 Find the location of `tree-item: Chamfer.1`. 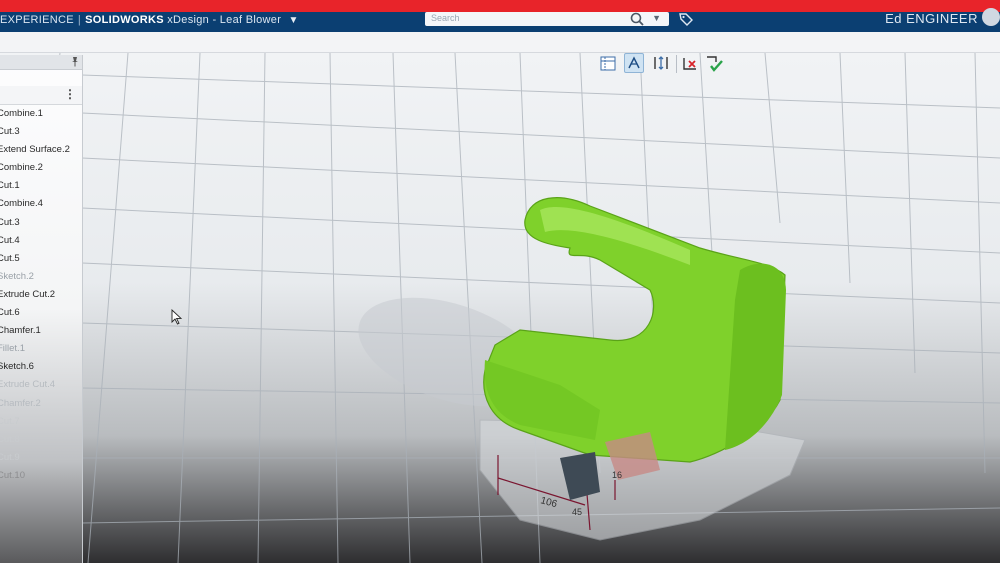

tree-item: Chamfer.1 is located at coordinates (41, 331).